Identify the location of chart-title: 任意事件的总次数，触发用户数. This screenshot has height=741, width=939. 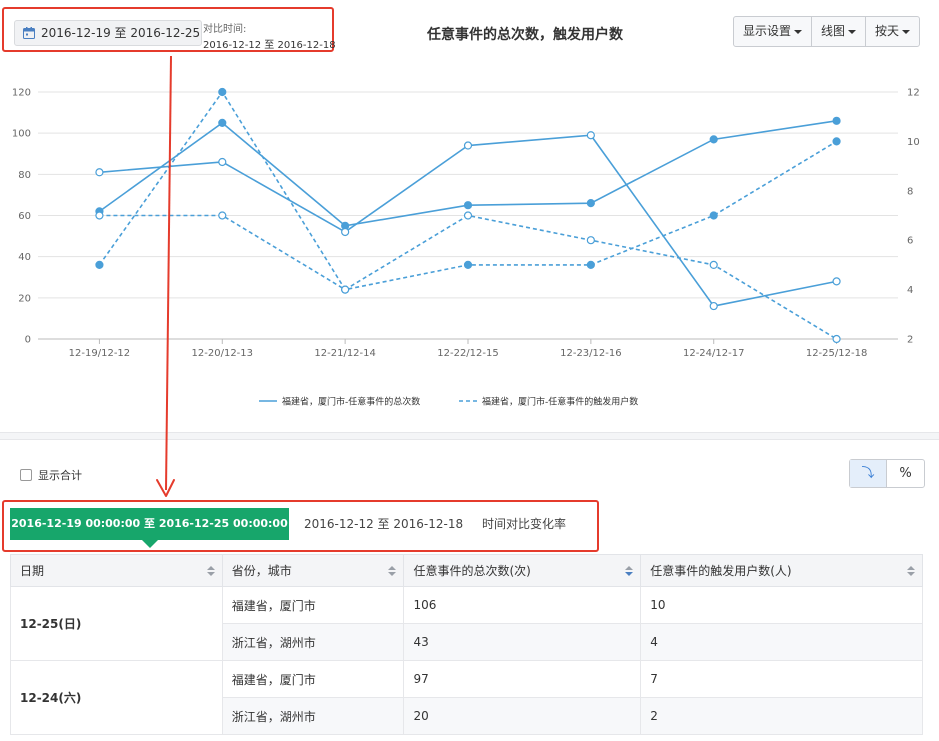
(525, 35).